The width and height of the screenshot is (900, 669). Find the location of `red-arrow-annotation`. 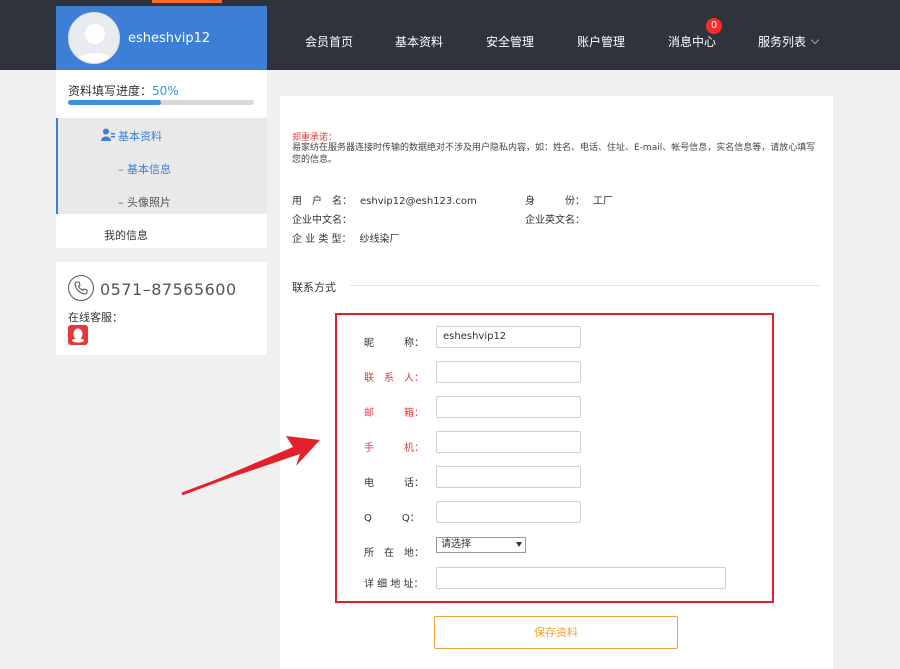

red-arrow-annotation is located at coordinates (250, 466).